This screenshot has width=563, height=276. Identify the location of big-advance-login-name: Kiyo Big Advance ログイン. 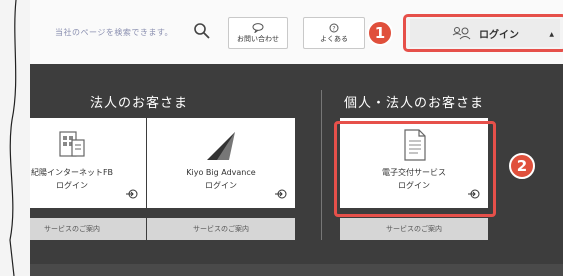
(221, 179).